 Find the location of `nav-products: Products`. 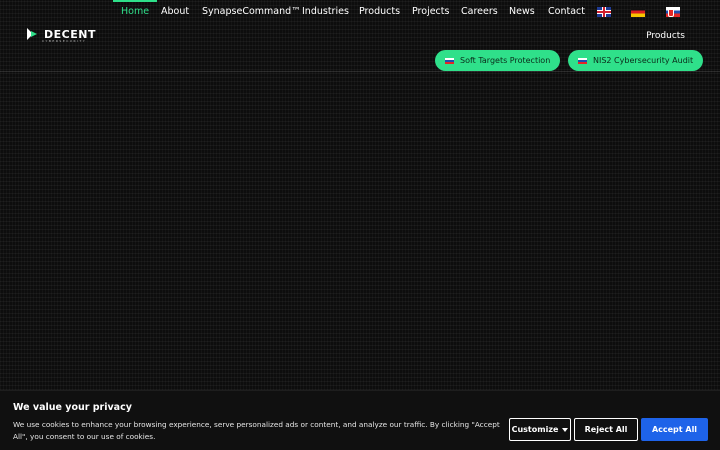

nav-products: Products is located at coordinates (379, 12).